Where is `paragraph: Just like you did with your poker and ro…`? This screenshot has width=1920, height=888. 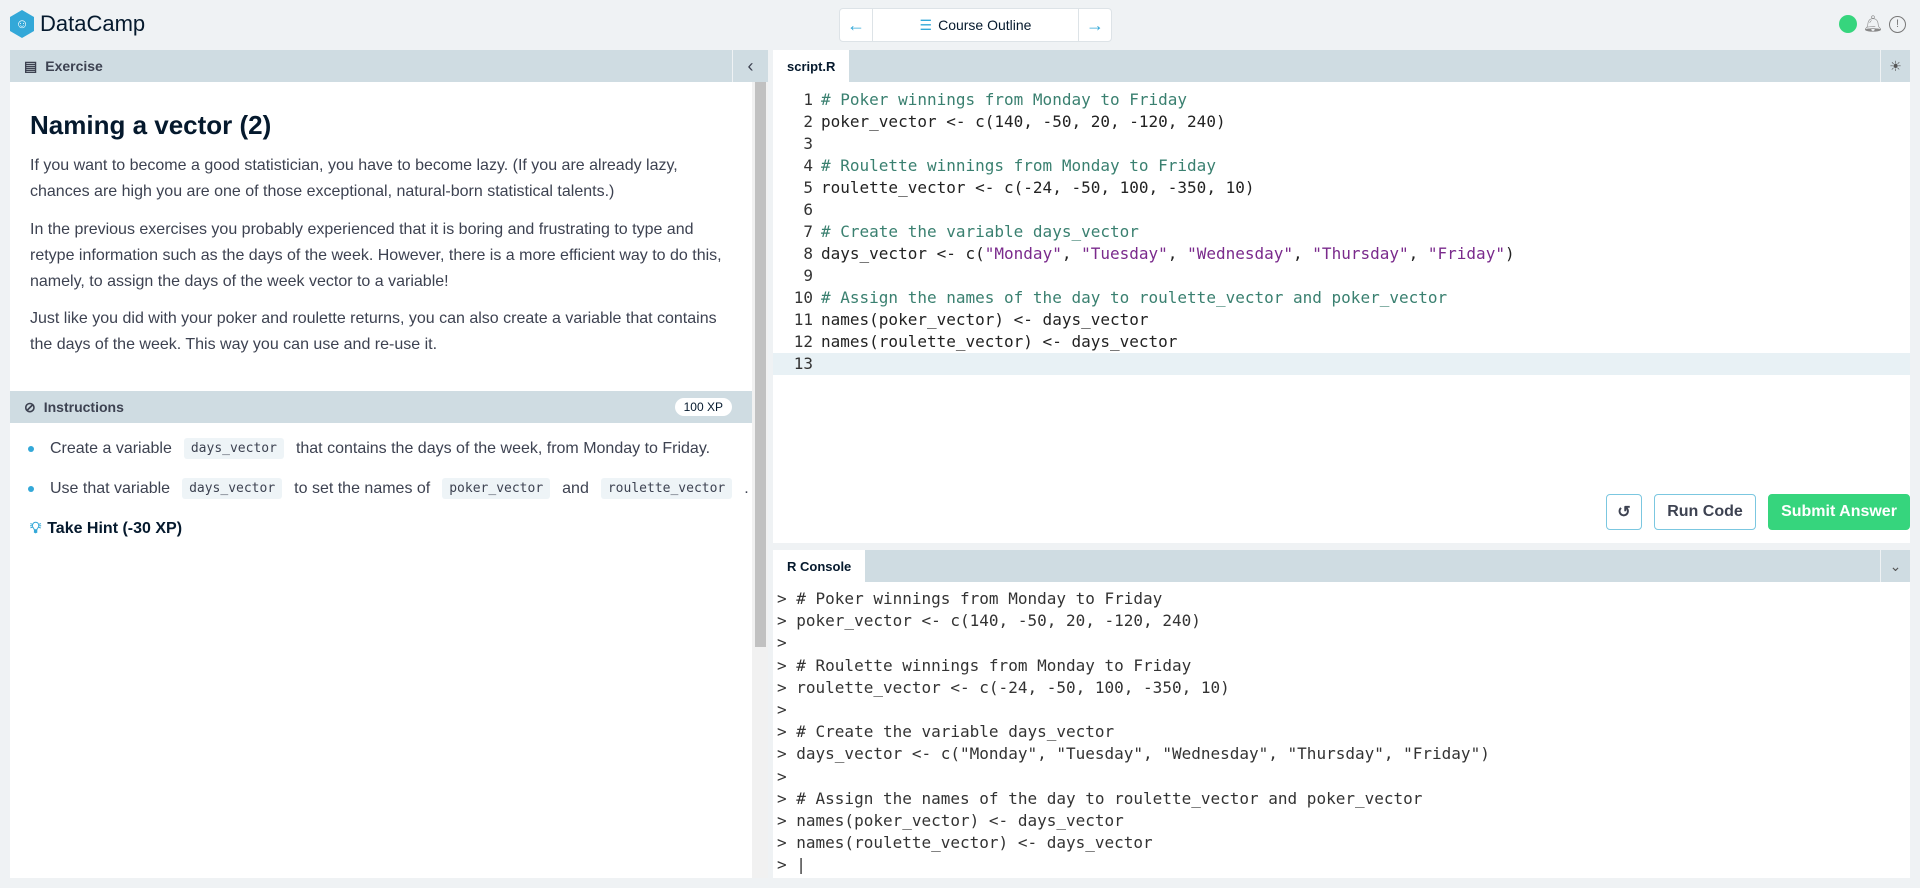
paragraph: Just like you did with your poker and ro… is located at coordinates (373, 331).